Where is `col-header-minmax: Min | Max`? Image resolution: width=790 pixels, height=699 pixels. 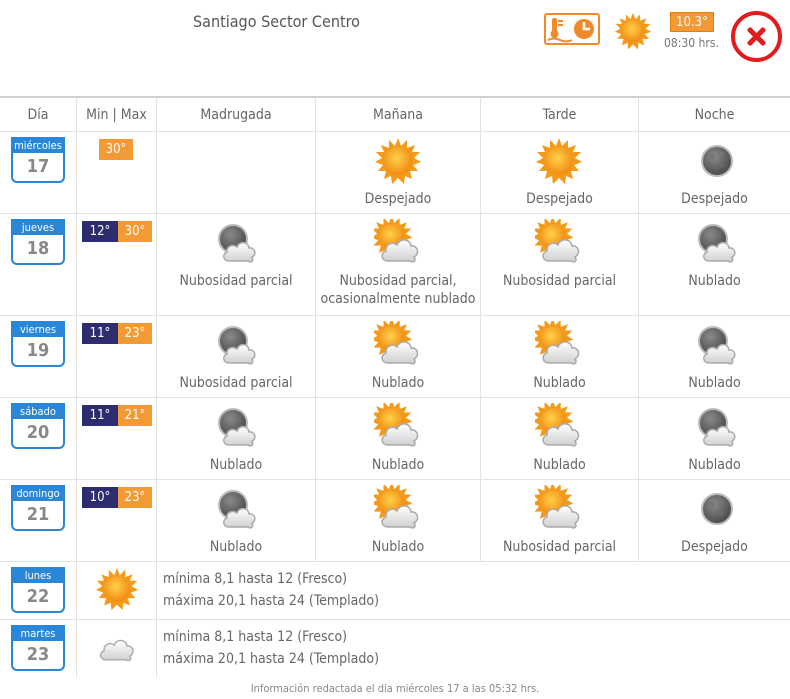 col-header-minmax: Min | Max is located at coordinates (117, 114).